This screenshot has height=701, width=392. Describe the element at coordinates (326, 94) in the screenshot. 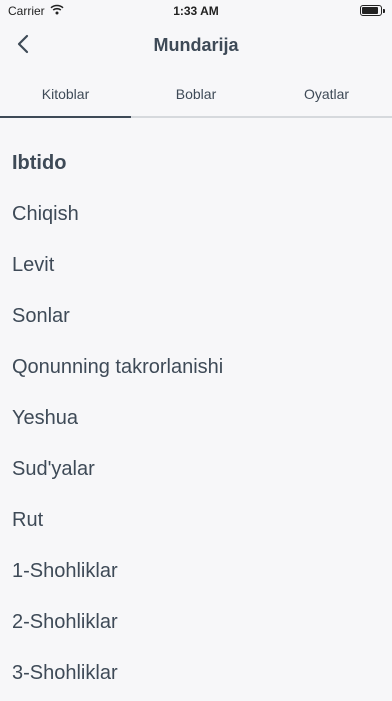

I see `tab-oyatlar: Oyatlar` at that location.